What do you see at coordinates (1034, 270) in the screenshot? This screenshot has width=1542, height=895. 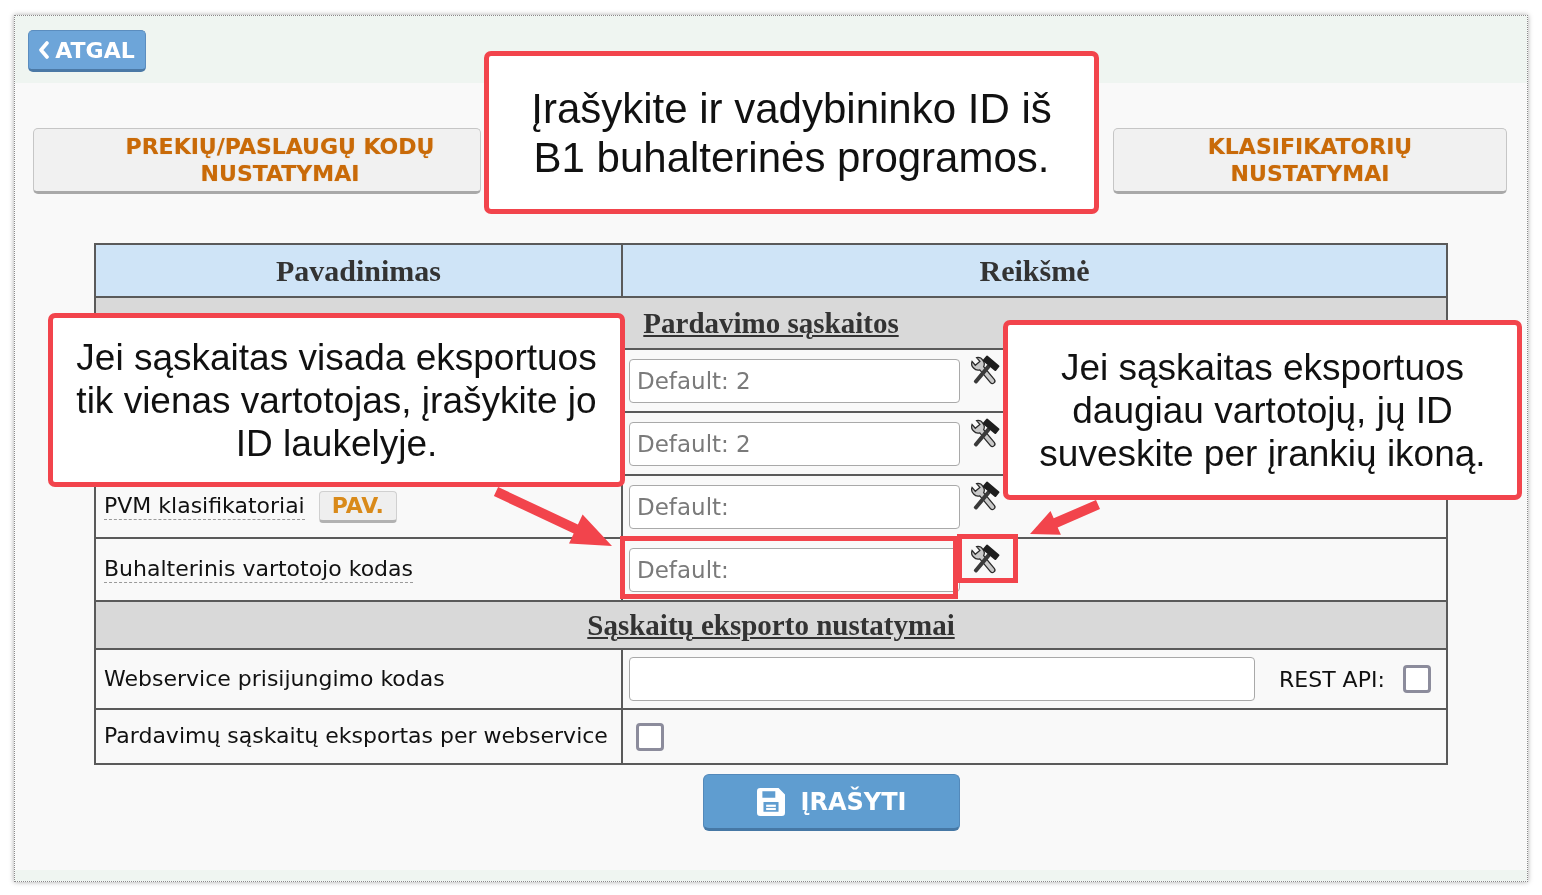 I see `column-header: Reikšmė` at bounding box center [1034, 270].